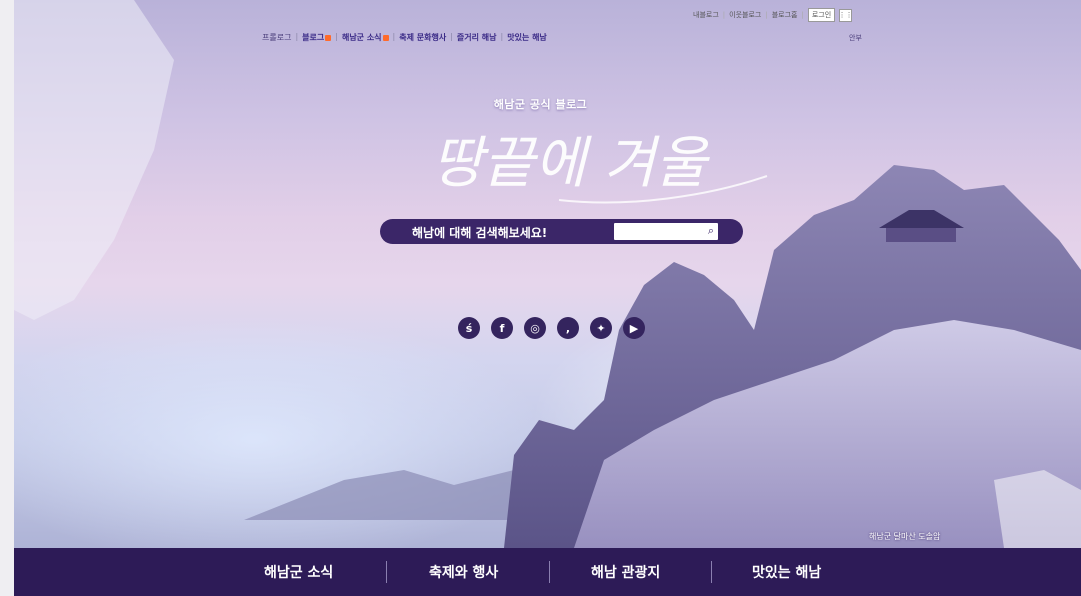  Describe the element at coordinates (502, 328) in the screenshot. I see `facebook-icon: f` at that location.